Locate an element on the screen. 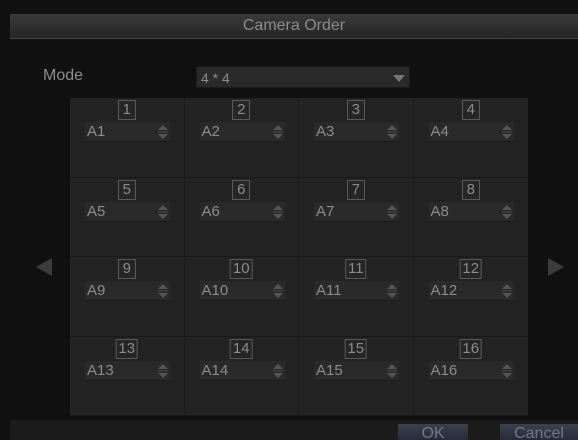 The image size is (578, 440). grid-cell-6: 6 A6 is located at coordinates (241, 217).